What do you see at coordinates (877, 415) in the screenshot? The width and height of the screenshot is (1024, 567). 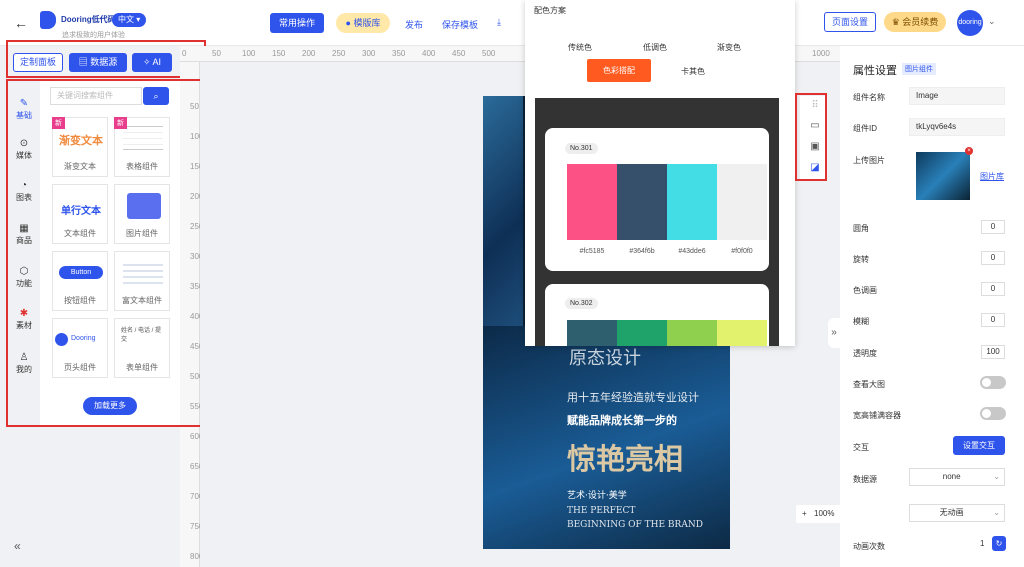 I see `label-fill: 宽高铺满容器` at bounding box center [877, 415].